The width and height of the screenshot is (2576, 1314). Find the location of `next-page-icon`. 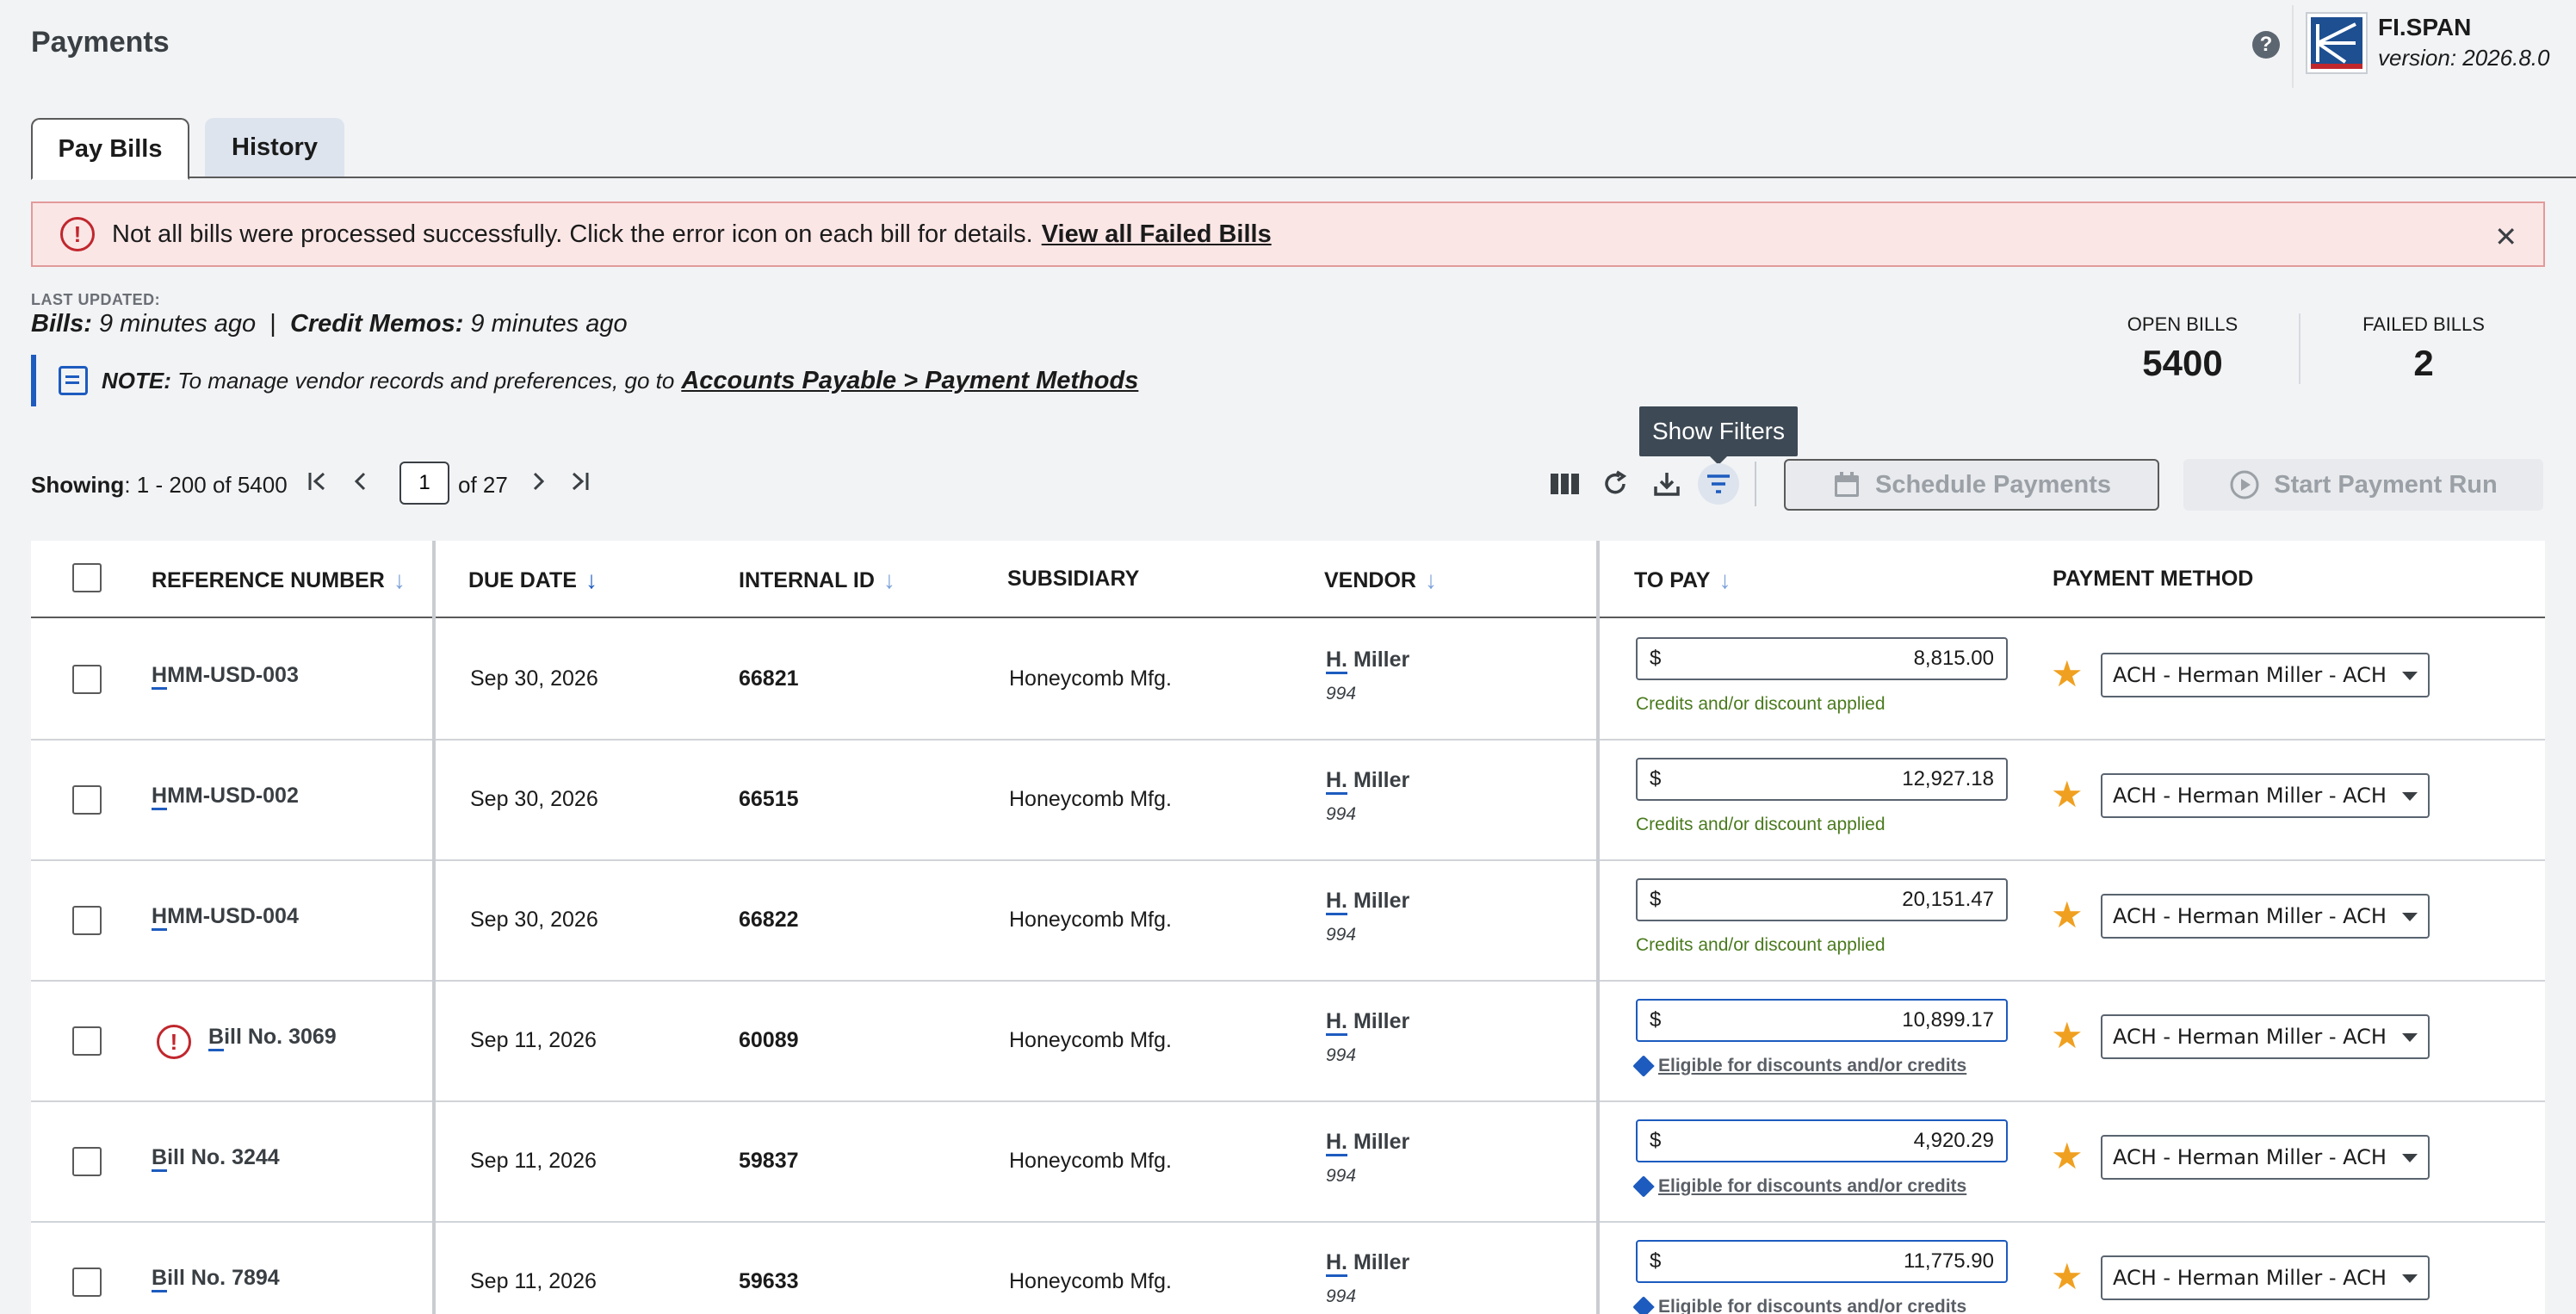

next-page-icon is located at coordinates (538, 485).